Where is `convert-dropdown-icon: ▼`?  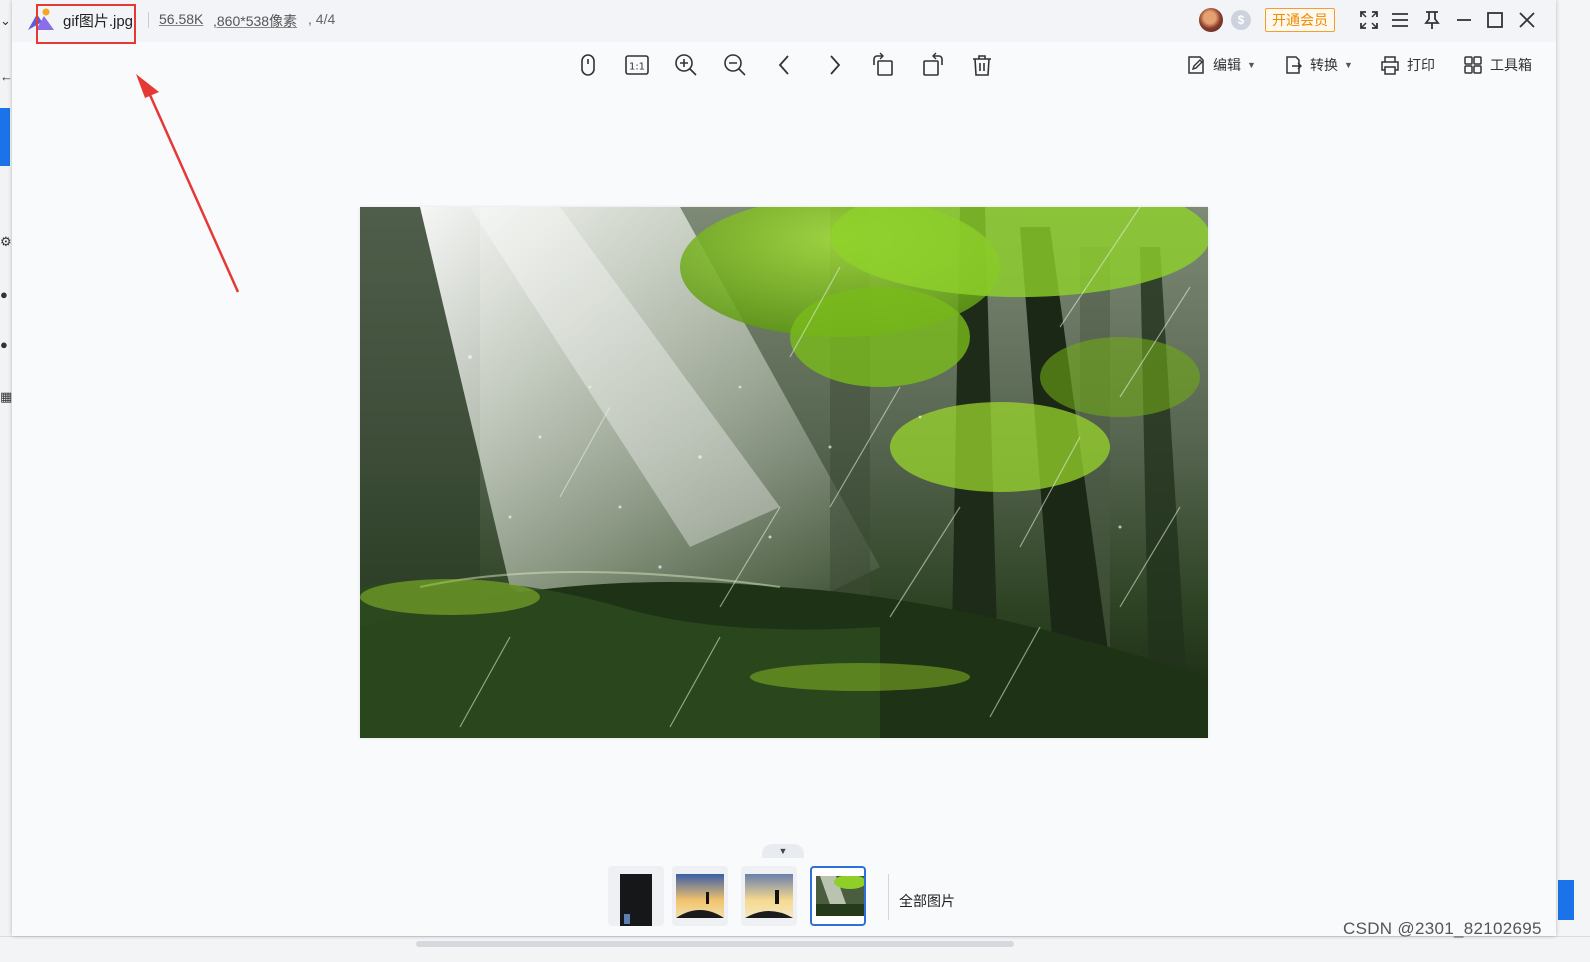 convert-dropdown-icon: ▼ is located at coordinates (1348, 65).